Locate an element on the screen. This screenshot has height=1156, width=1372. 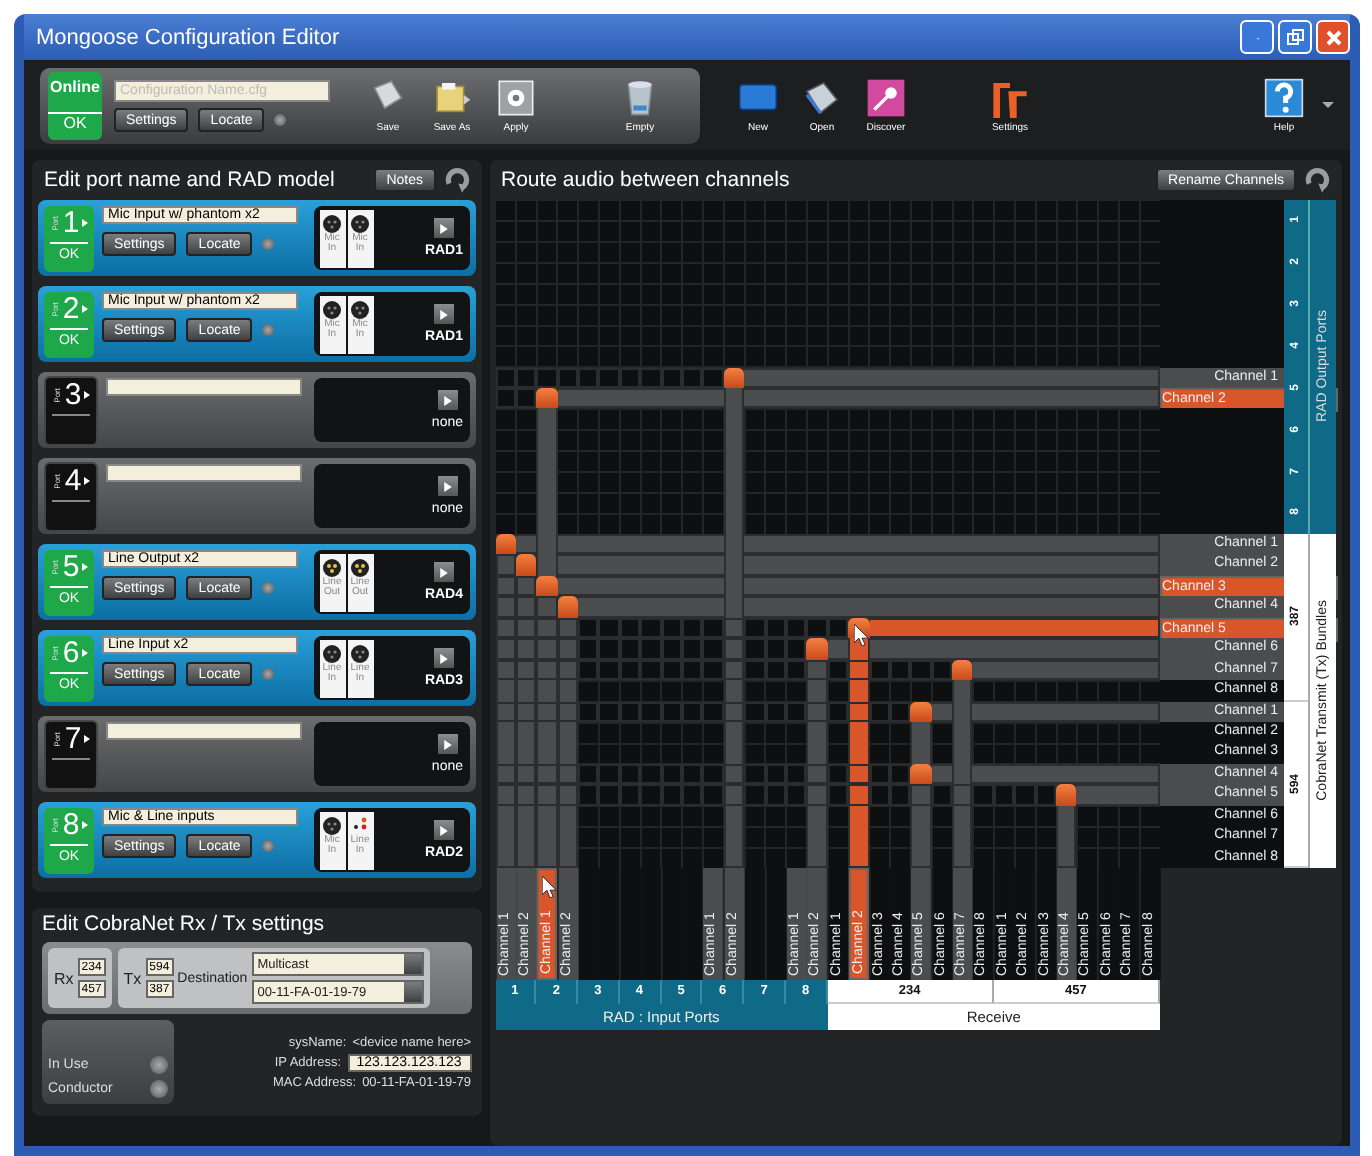
panel-title: Edit CobraNet Rx / Tx settings is located at coordinates (184, 924).